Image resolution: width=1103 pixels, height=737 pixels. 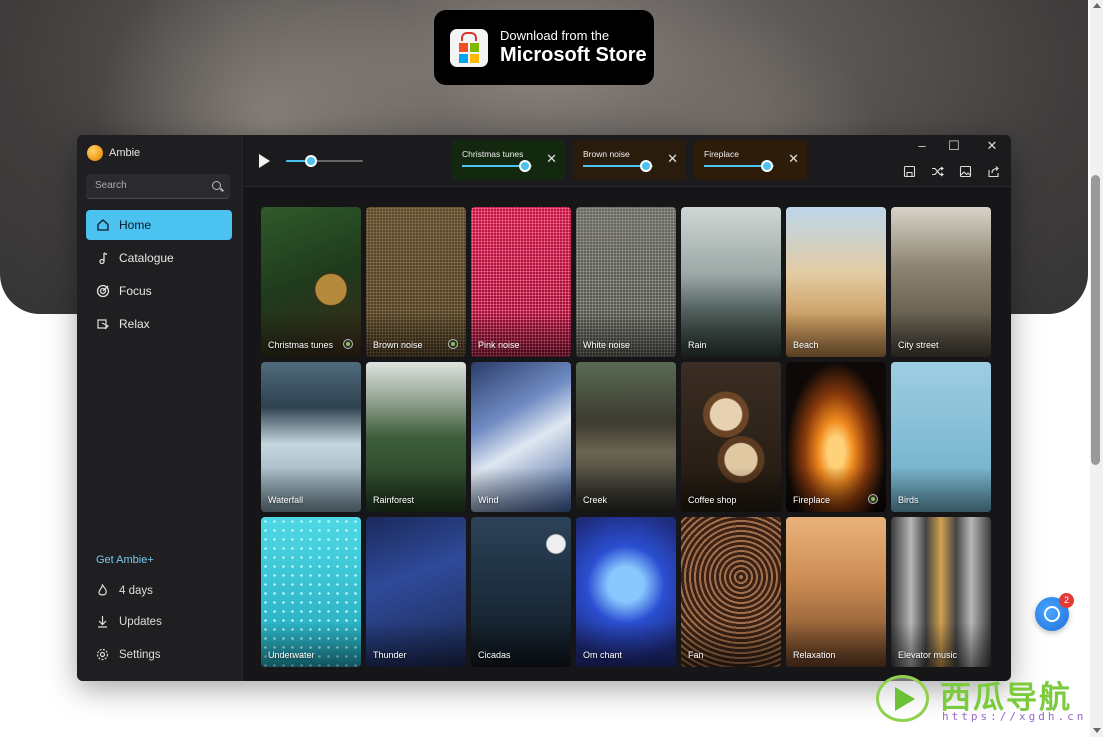 I want to click on active-sound-chip: Christmas tunes ✕, so click(x=508, y=160).